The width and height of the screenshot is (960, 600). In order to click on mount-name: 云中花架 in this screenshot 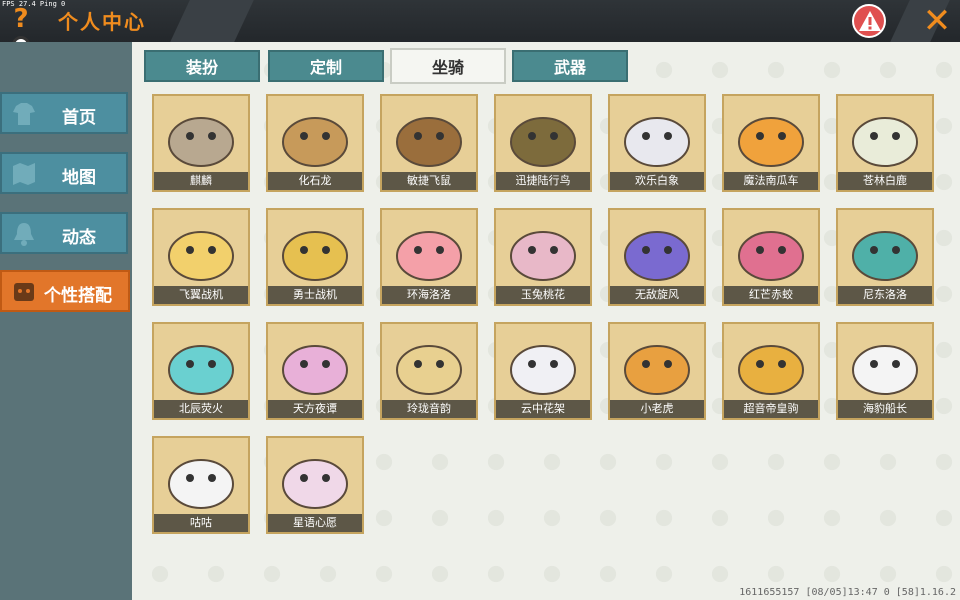, I will do `click(543, 409)`.